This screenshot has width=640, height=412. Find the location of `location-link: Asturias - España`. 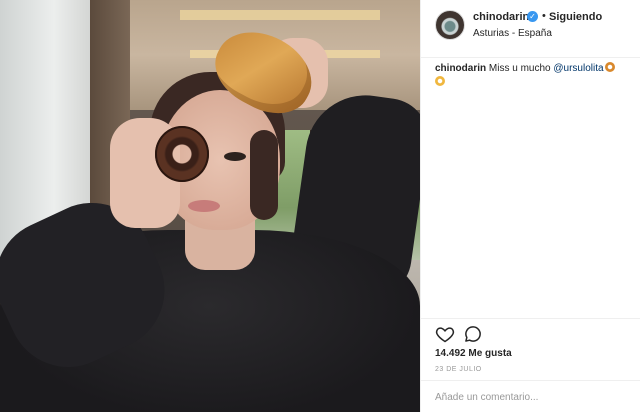

location-link: Asturias - España is located at coordinates (512, 33).